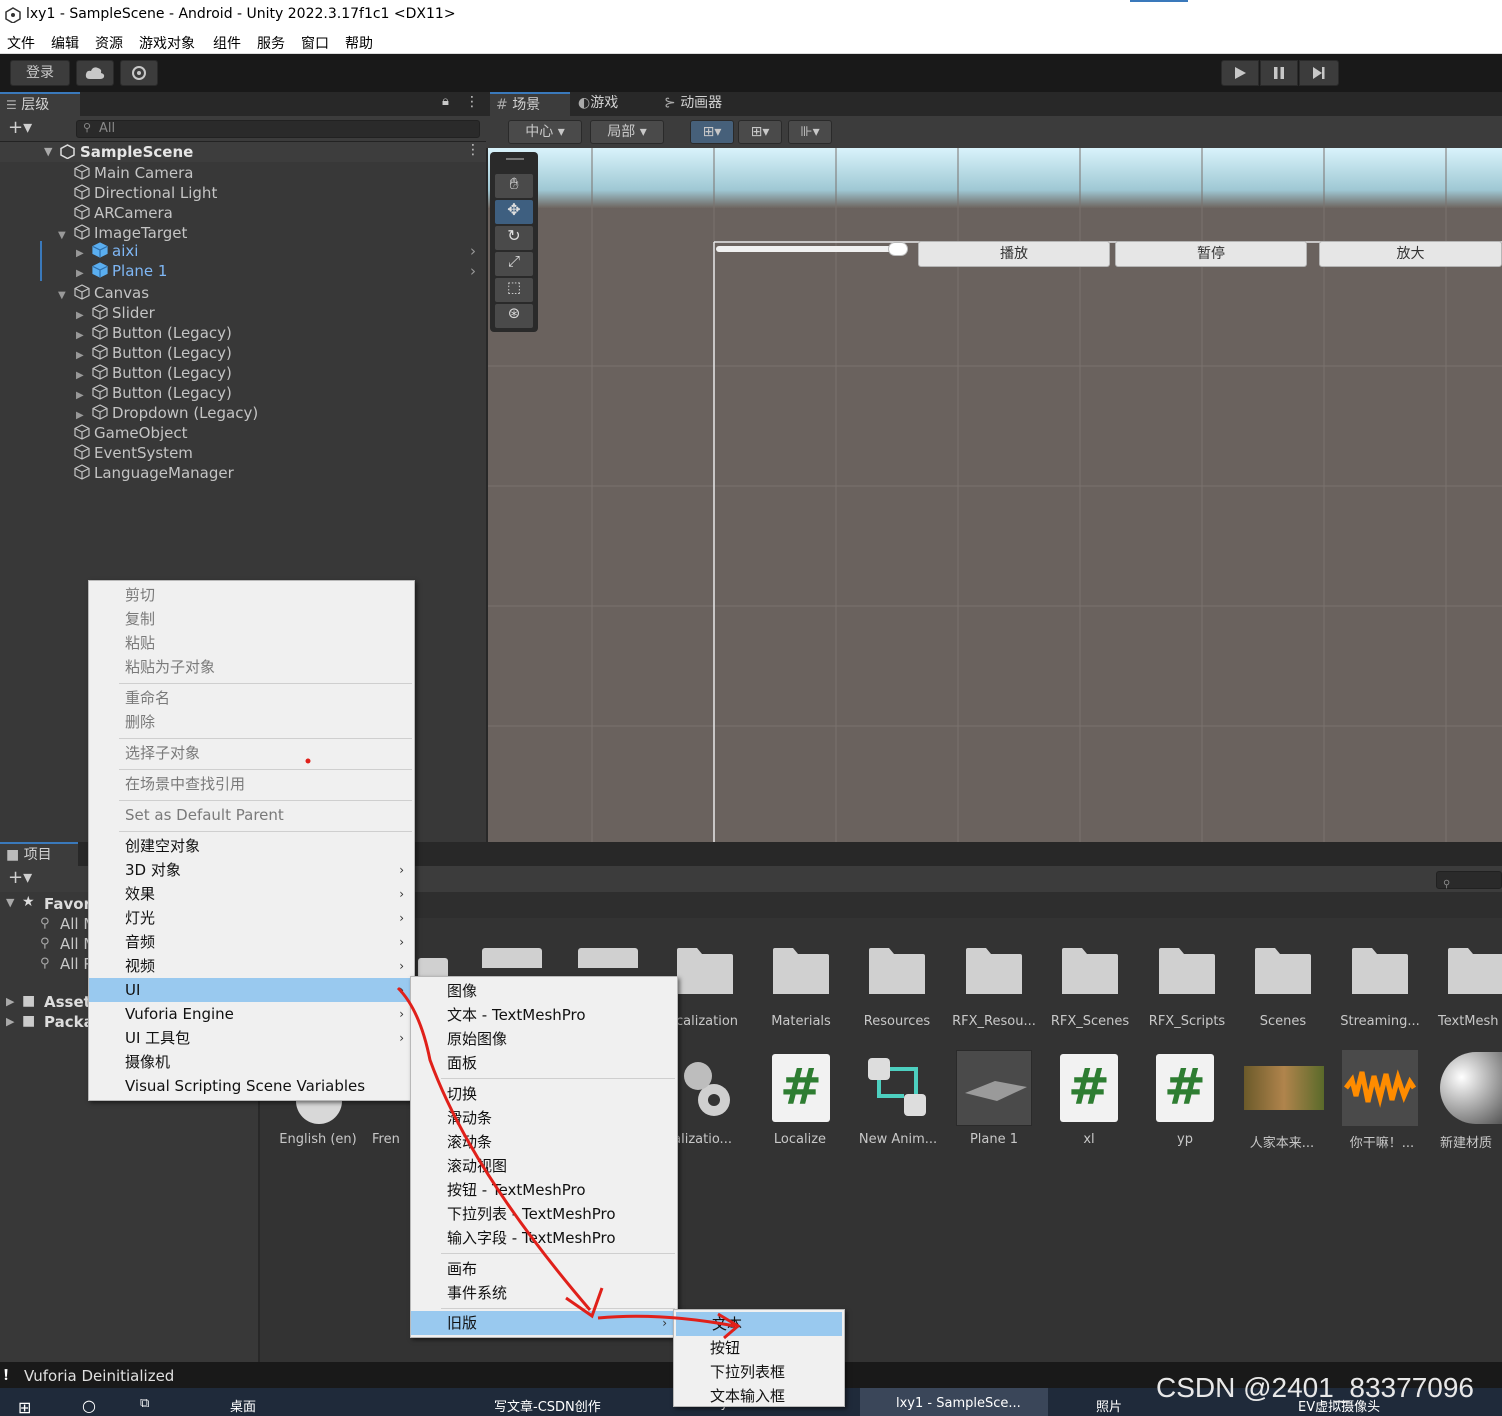 The image size is (1502, 1416). What do you see at coordinates (544, 1142) in the screenshot?
I see `ui-scrollbar: 滚动条` at bounding box center [544, 1142].